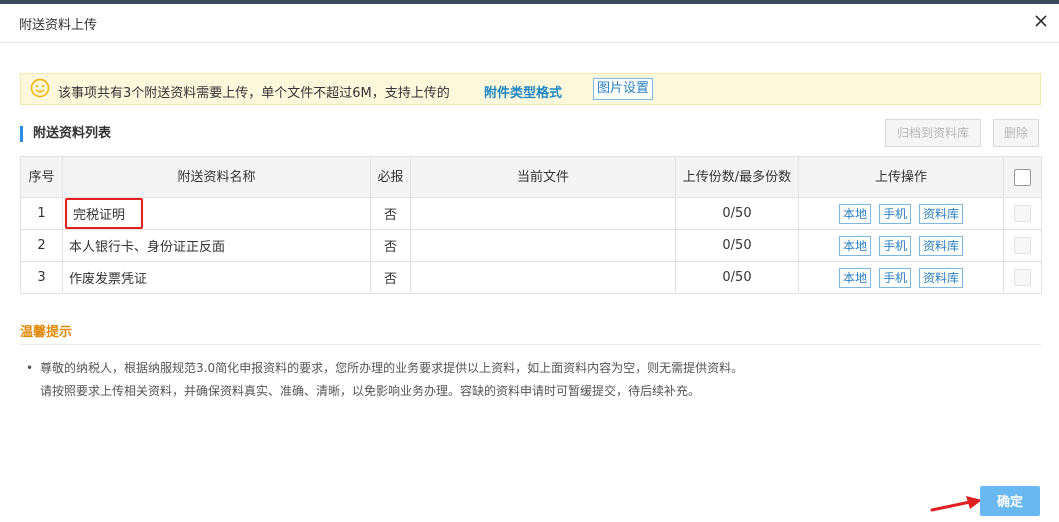  What do you see at coordinates (254, 93) in the screenshot?
I see `notice-text: 该事项共有3个附送资料需要上传，单个文件不超过6M，支持上传的` at bounding box center [254, 93].